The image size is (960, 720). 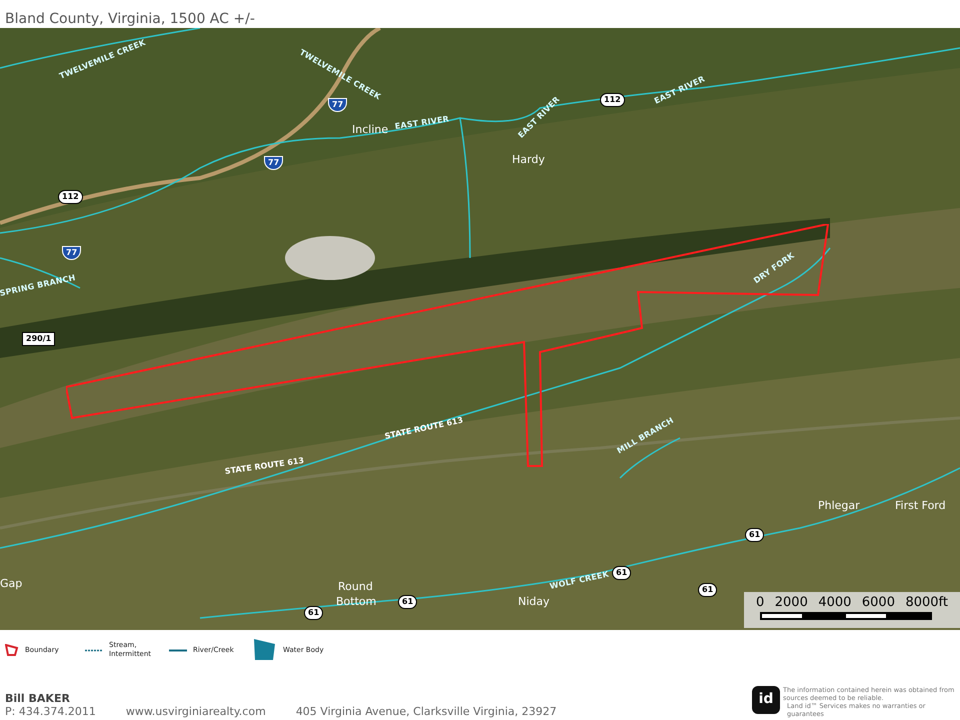 What do you see at coordinates (846, 616) in the screenshot?
I see `scale-bar-icon` at bounding box center [846, 616].